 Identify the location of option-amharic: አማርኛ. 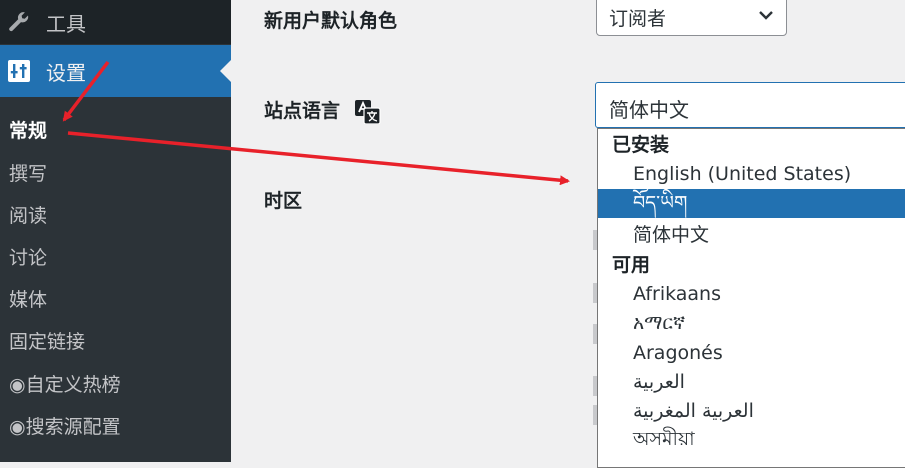
(751, 323).